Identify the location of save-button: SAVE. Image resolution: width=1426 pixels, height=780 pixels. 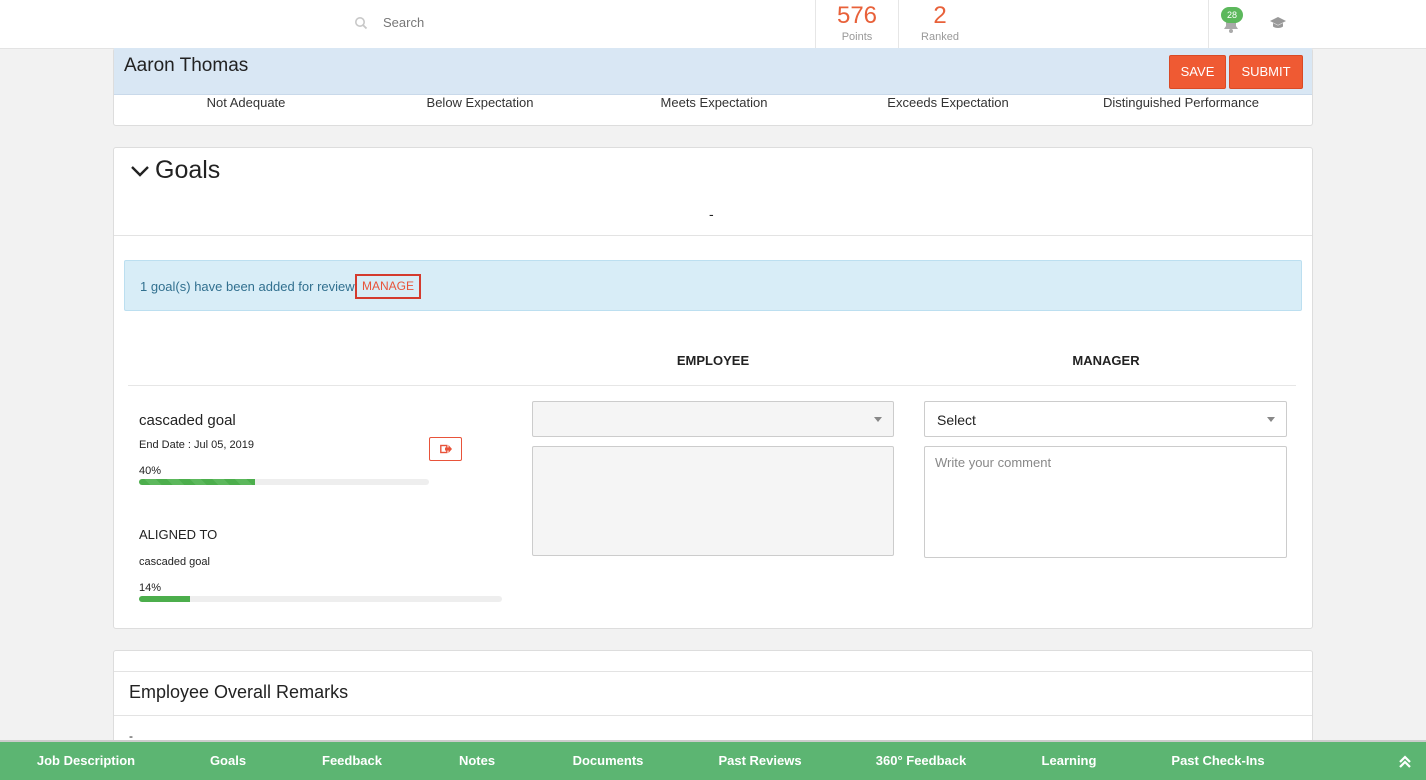
(1197, 72).